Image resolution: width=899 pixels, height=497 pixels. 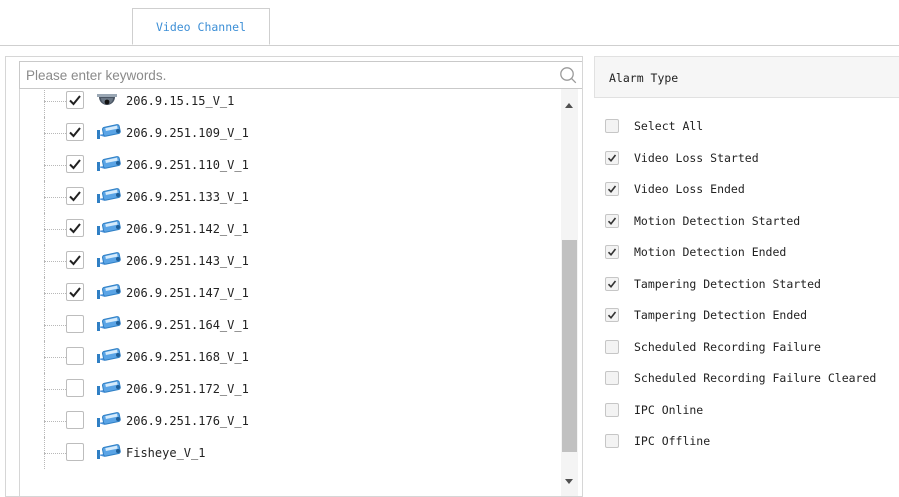 What do you see at coordinates (187, 357) in the screenshot?
I see `channel-label: 206.9.251.168_V_1` at bounding box center [187, 357].